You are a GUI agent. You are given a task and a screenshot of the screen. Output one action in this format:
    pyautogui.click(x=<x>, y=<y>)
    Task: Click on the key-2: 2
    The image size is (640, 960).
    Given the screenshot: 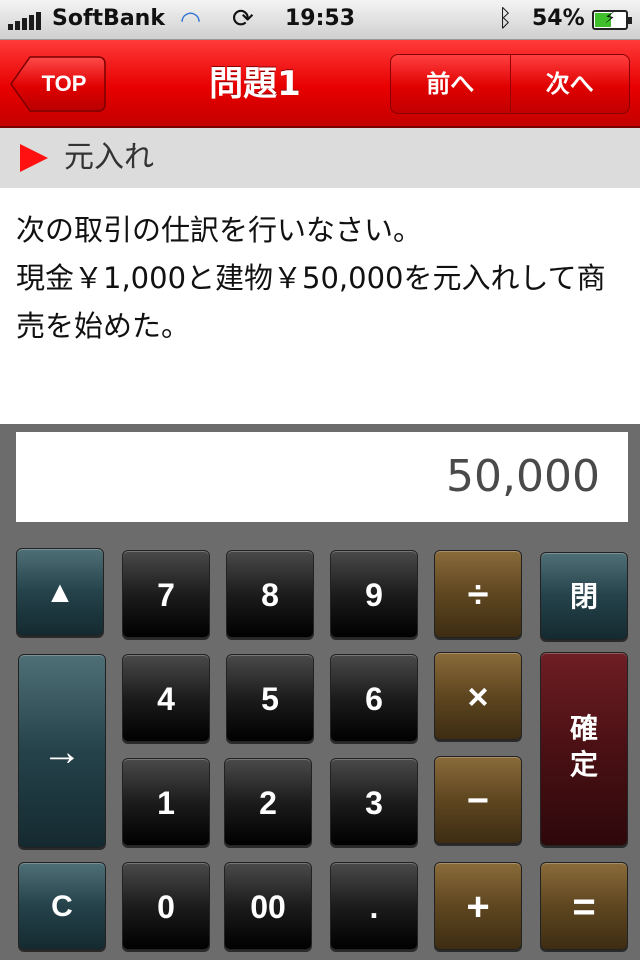 What is the action you would take?
    pyautogui.click(x=268, y=802)
    